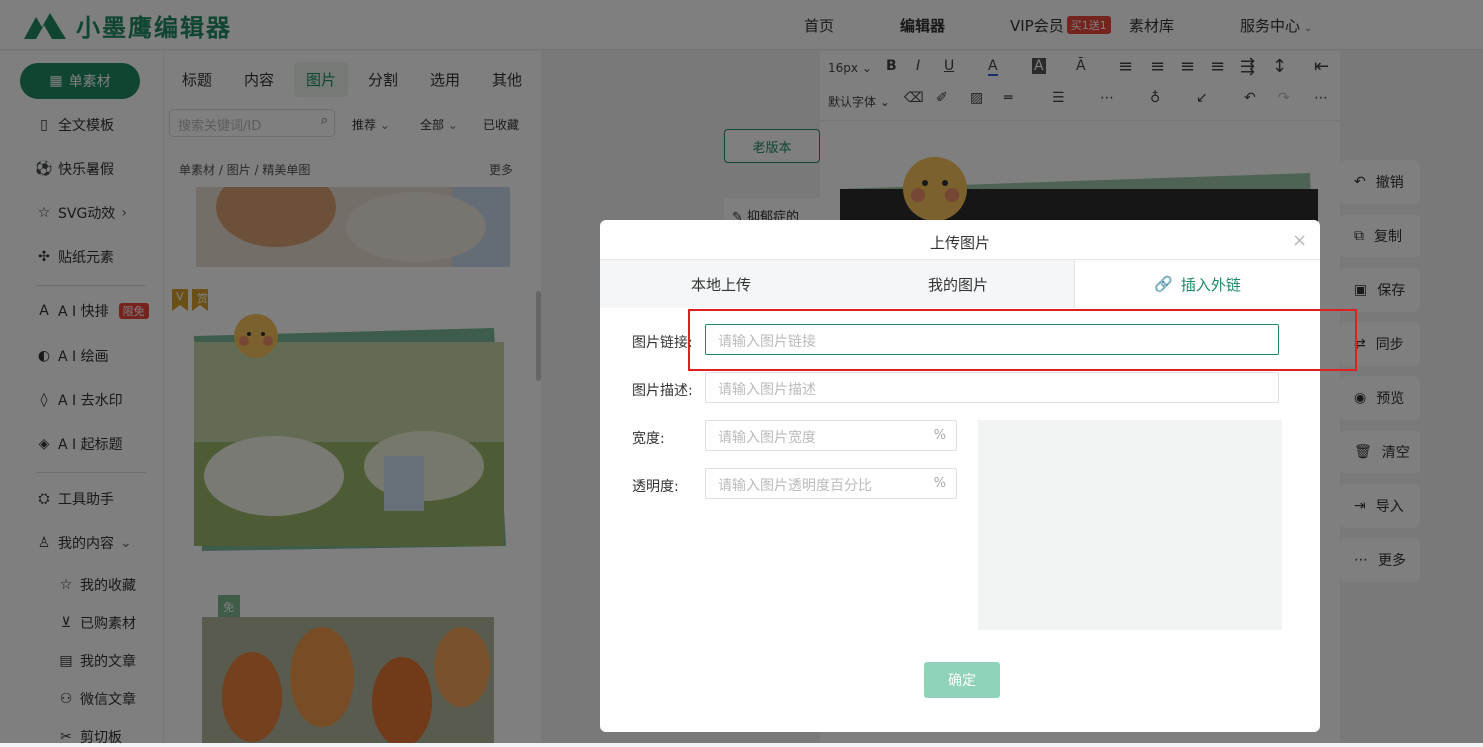 The image size is (1483, 747). I want to click on placeholder: 请输入图片宽度, so click(767, 438).